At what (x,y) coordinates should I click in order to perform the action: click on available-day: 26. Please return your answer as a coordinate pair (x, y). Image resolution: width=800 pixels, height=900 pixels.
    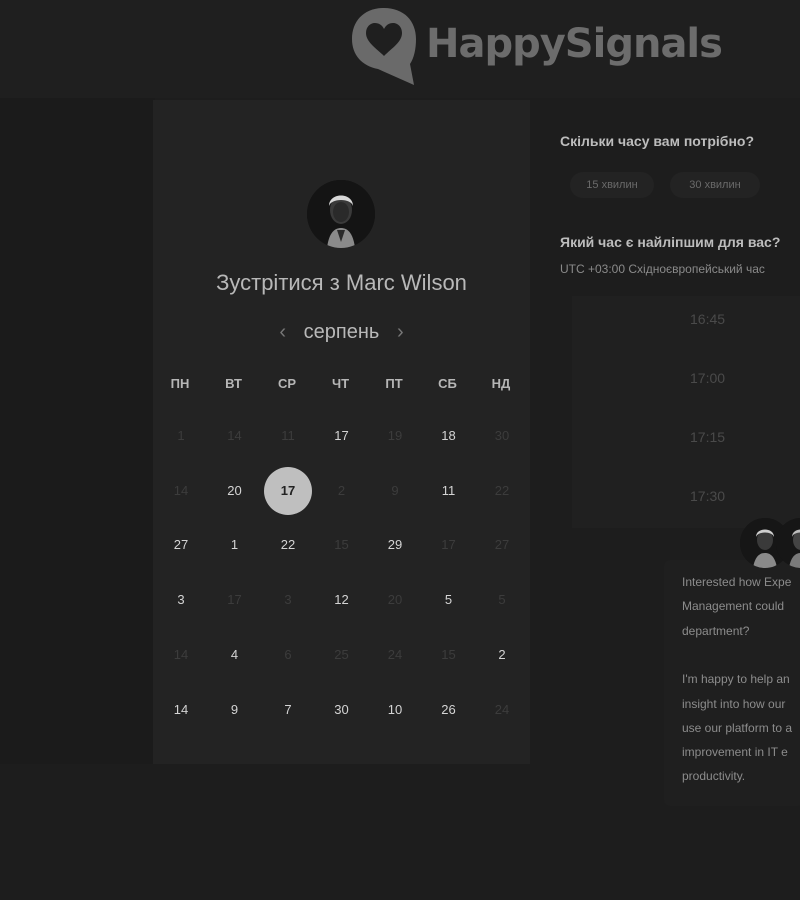
    Looking at the image, I should click on (449, 710).